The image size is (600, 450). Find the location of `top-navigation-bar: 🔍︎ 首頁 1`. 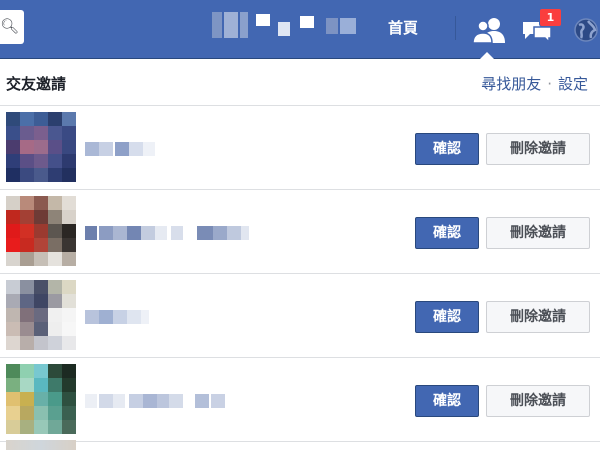

top-navigation-bar: 🔍︎ 首頁 1 is located at coordinates (300, 29).